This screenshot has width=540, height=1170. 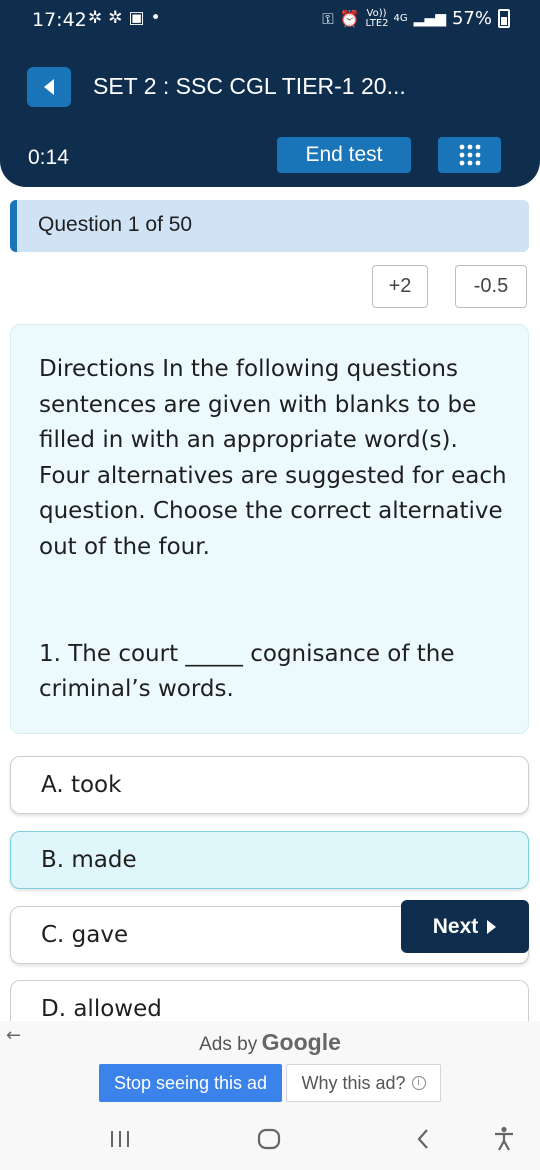 I want to click on option-a: A. took, so click(x=269, y=785).